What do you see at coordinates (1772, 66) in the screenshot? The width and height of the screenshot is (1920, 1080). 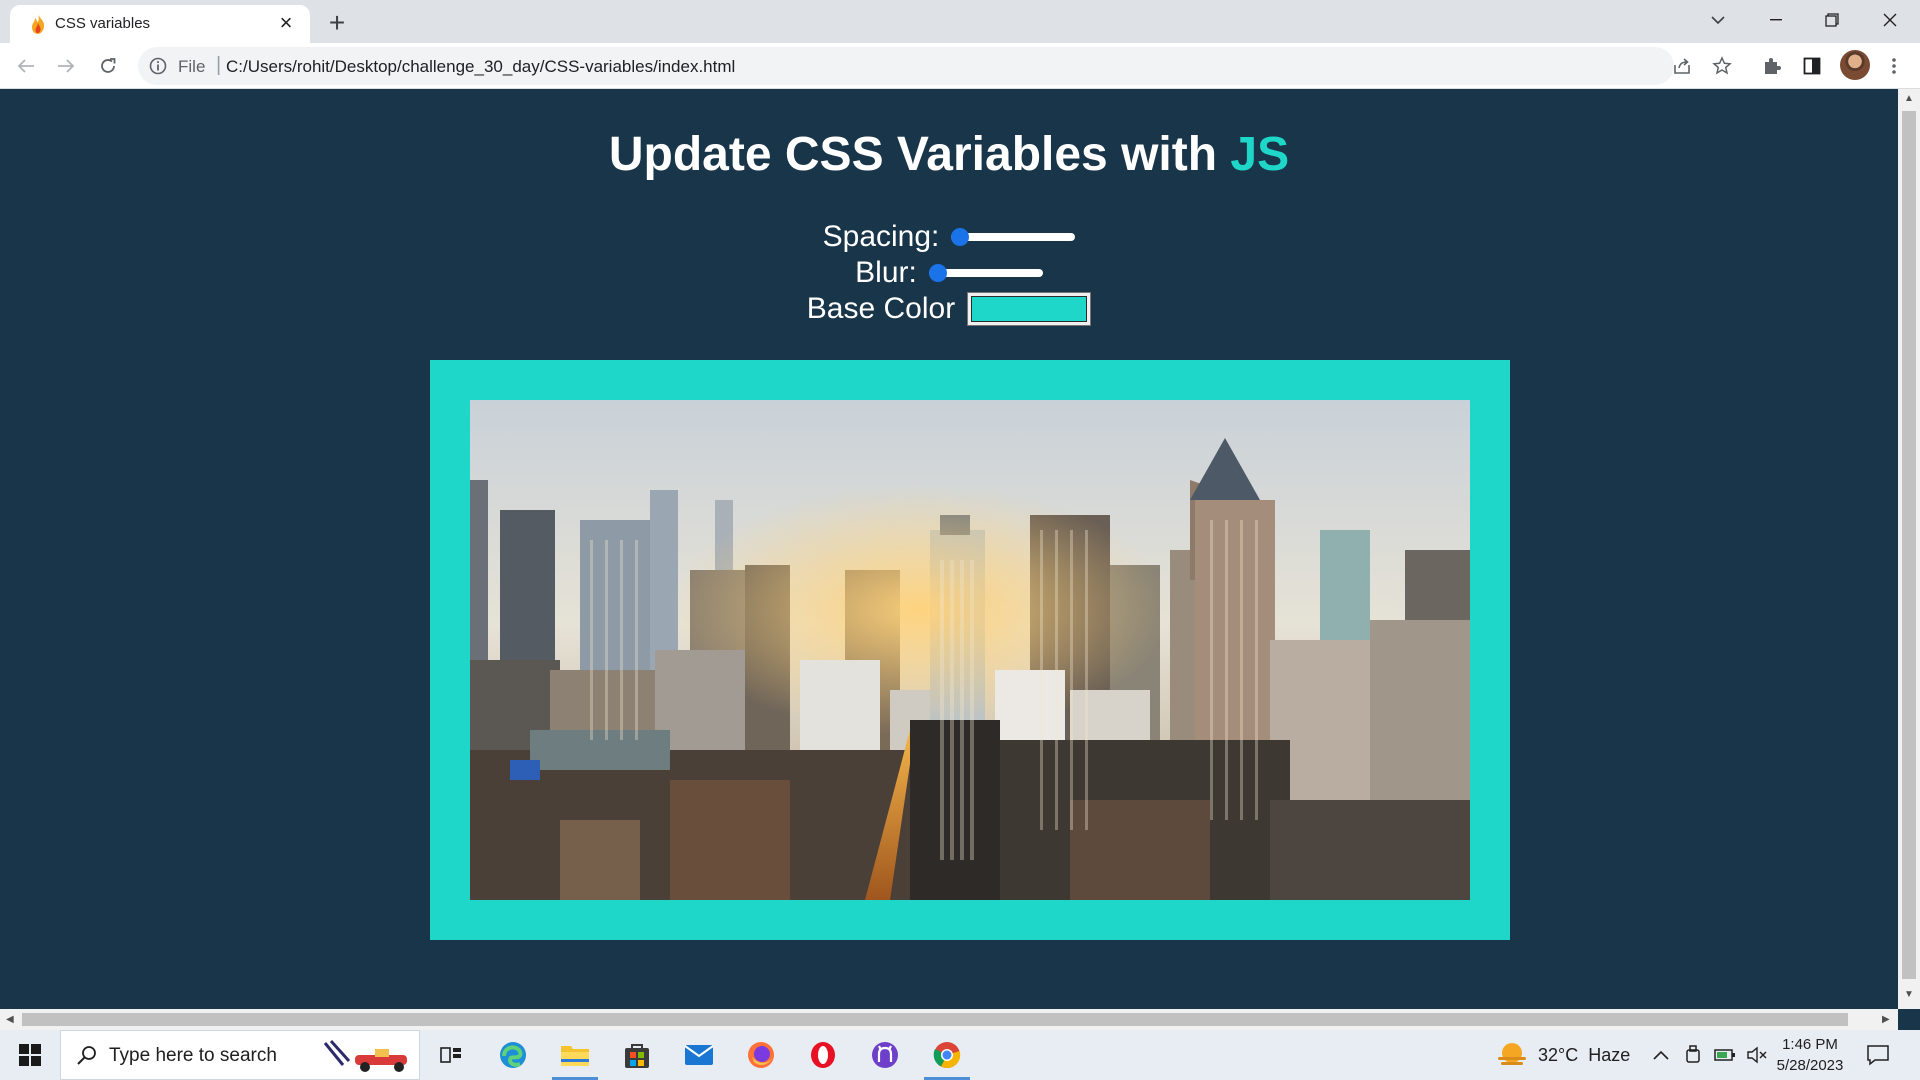 I see `extensions-puzzle-icon` at bounding box center [1772, 66].